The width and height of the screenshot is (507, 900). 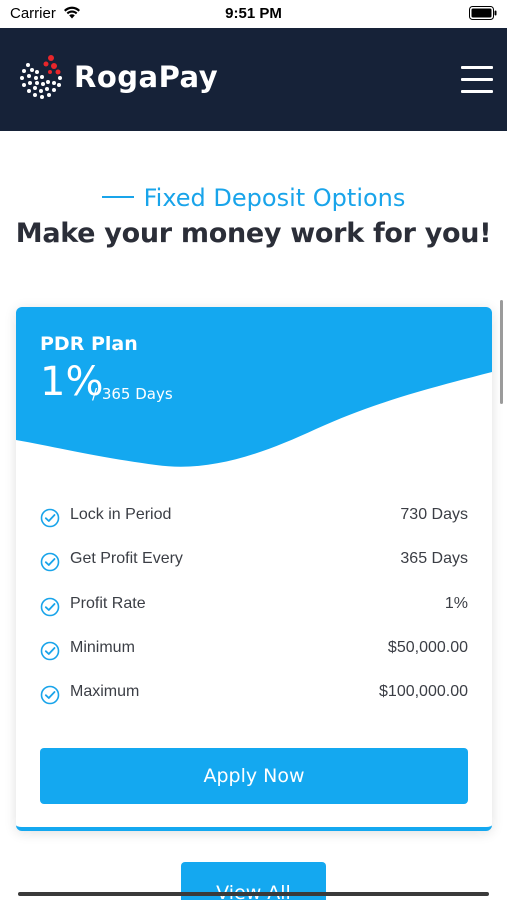 I want to click on battery-icon, so click(x=483, y=13).